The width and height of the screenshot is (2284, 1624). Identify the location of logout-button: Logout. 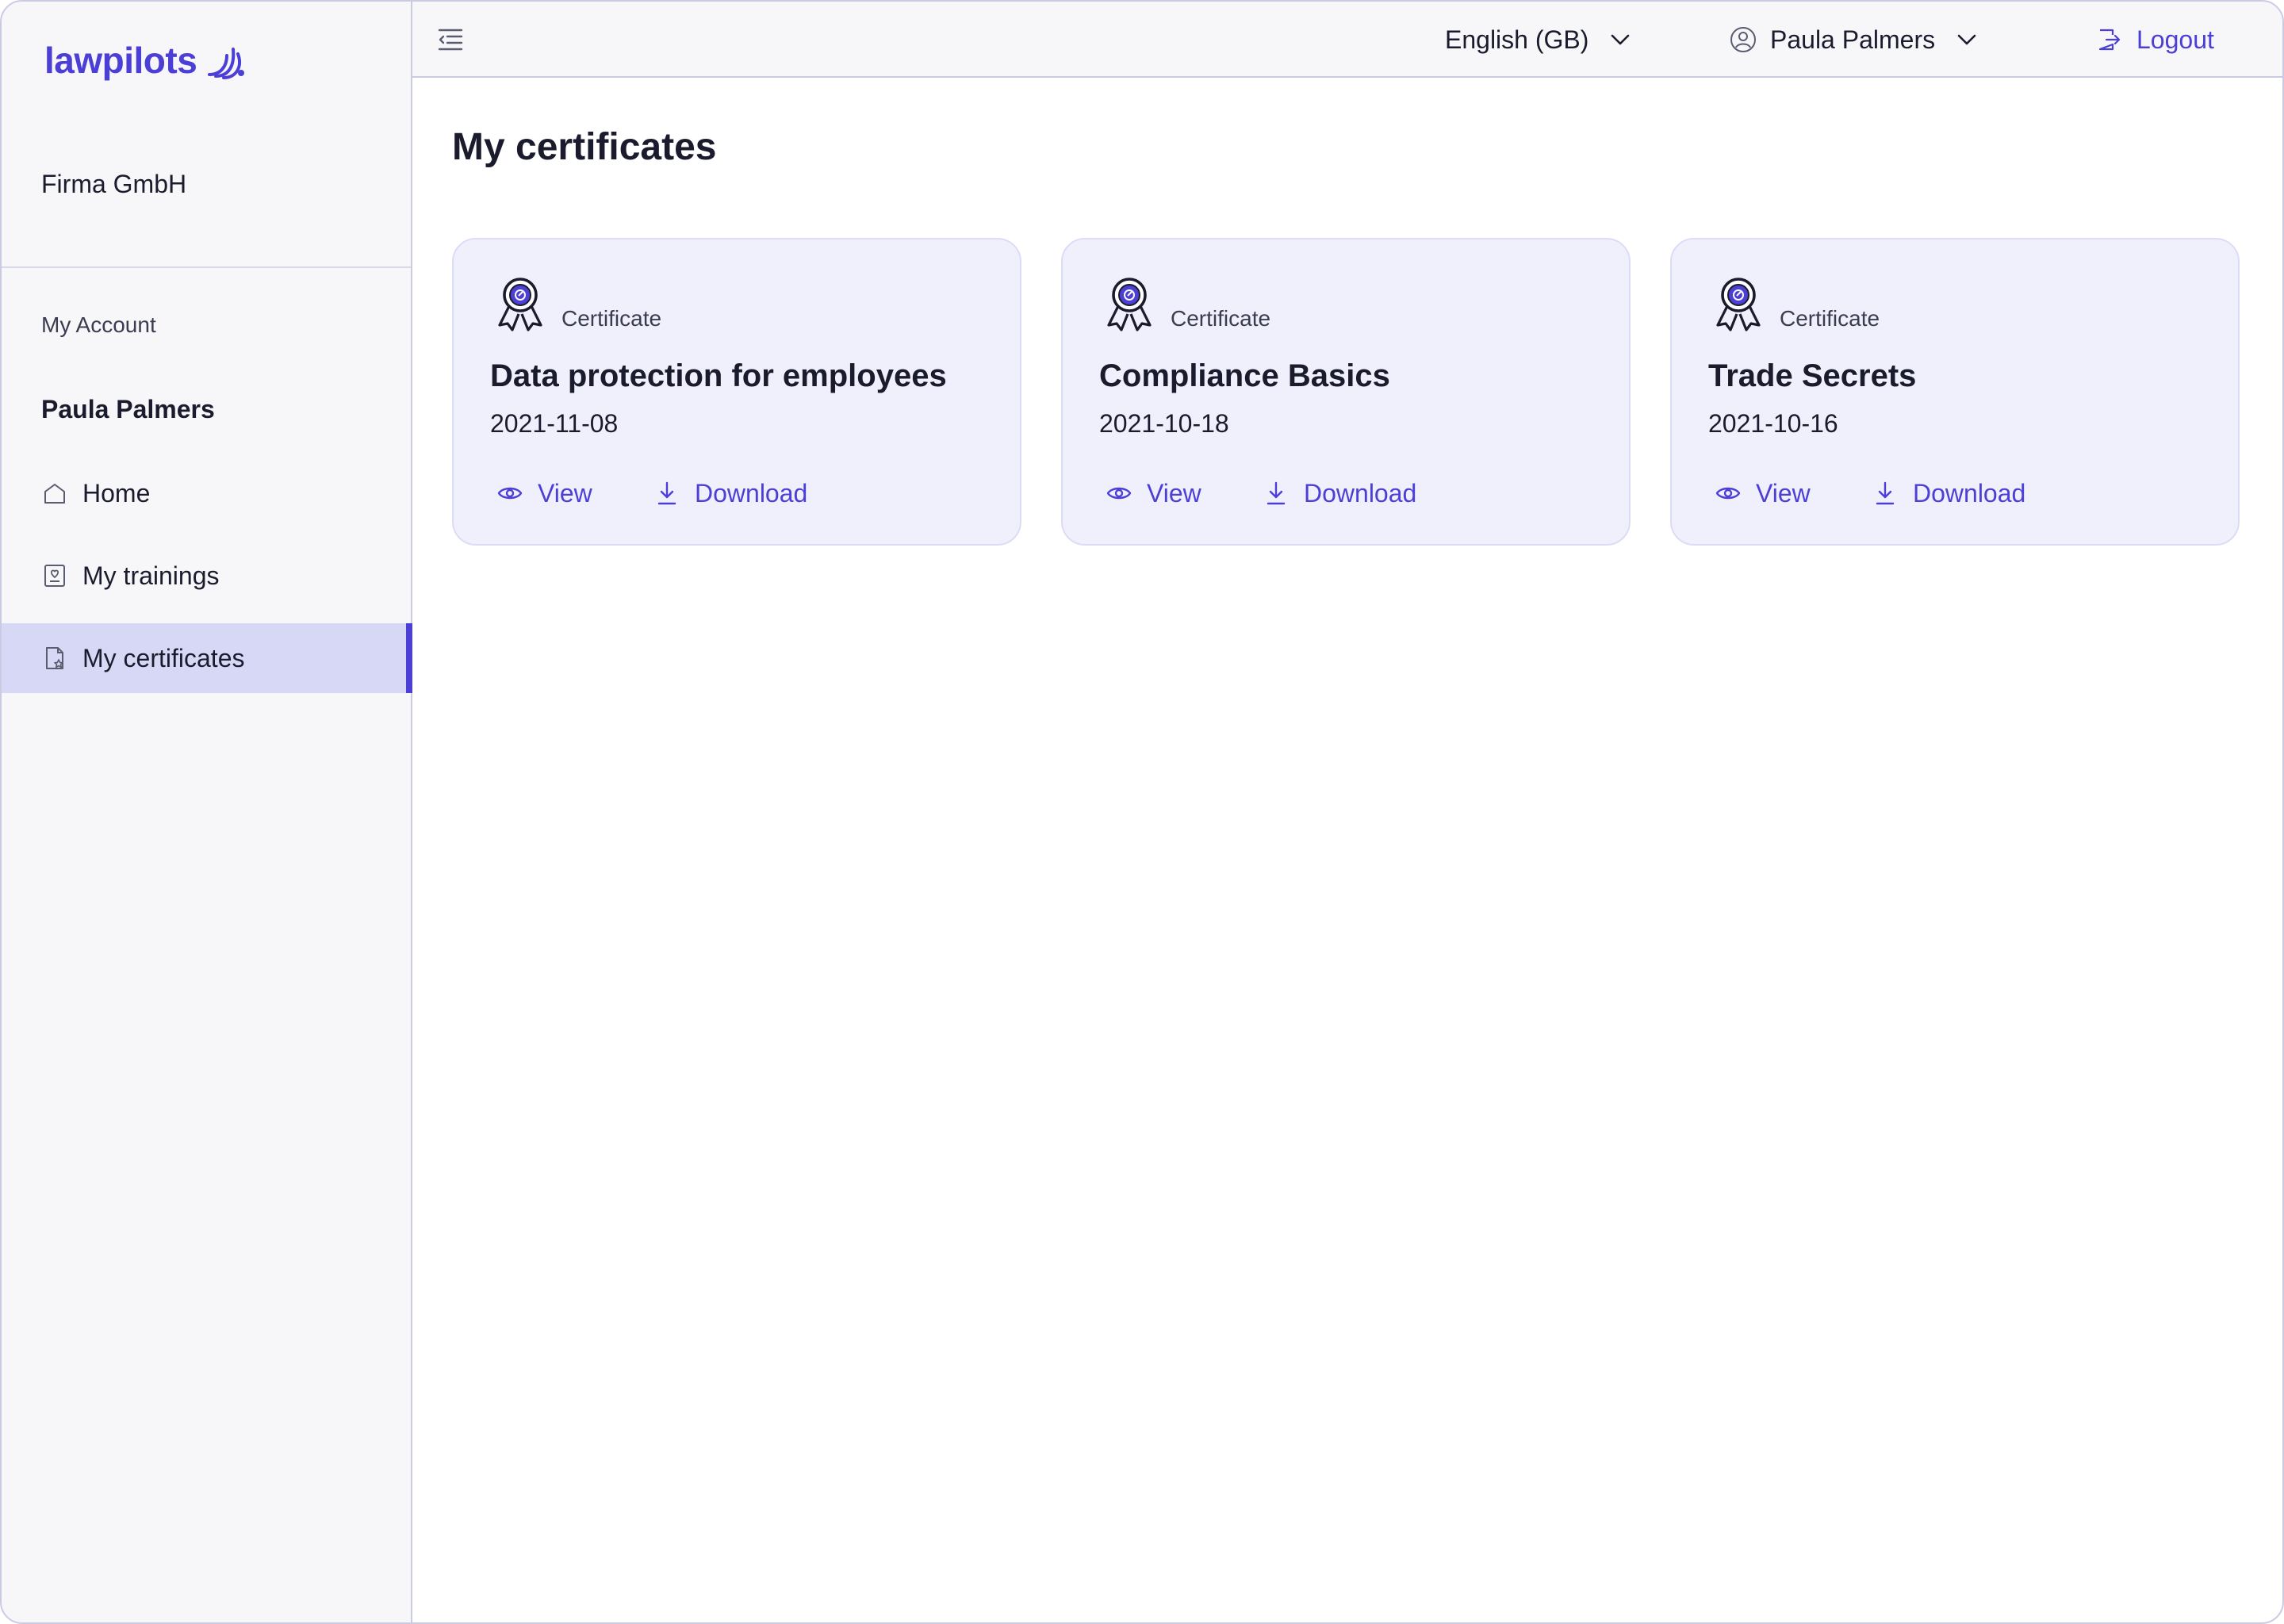
(2155, 40).